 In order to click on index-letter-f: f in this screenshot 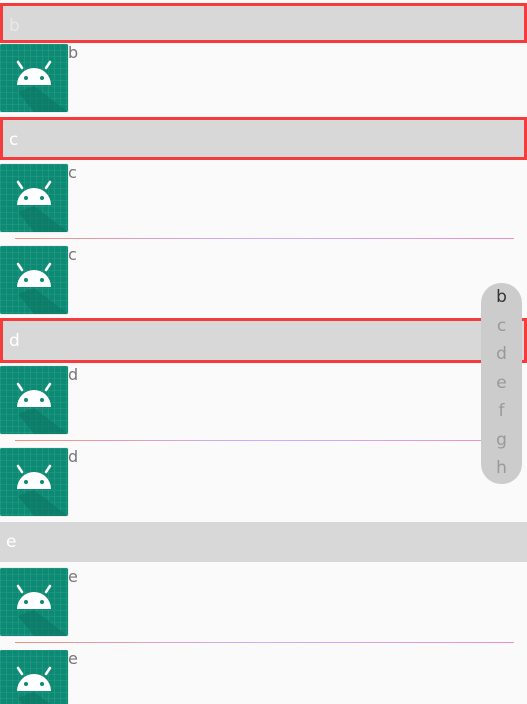, I will do `click(501, 411)`.